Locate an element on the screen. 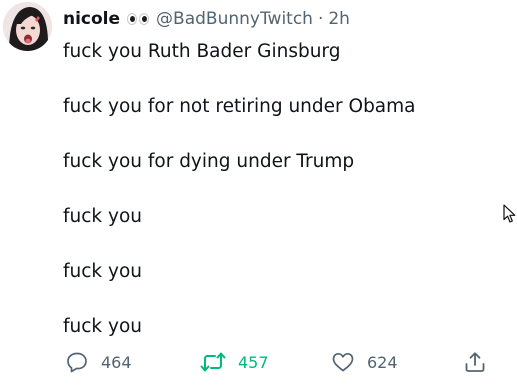  tweet-text-line: fuck you for not retiring under Obama is located at coordinates (239, 106).